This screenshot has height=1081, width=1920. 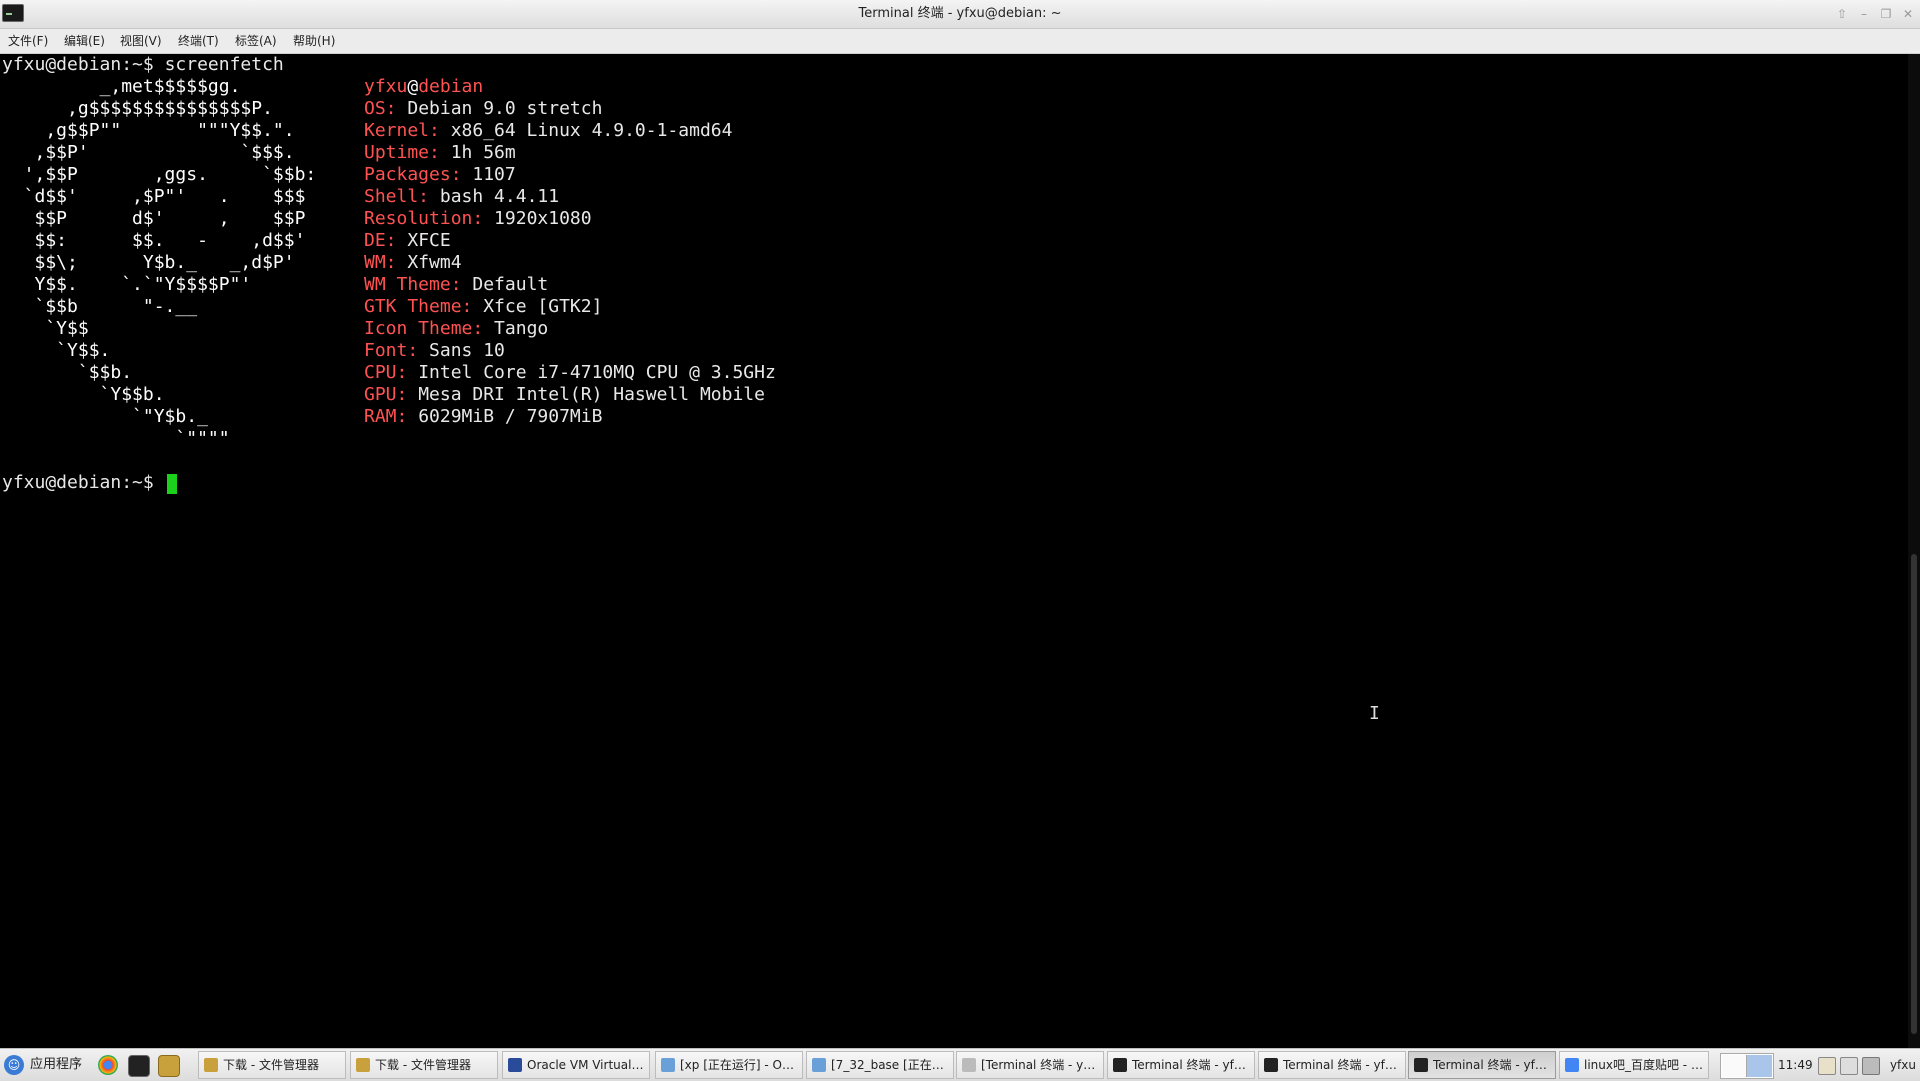 I want to click on menu-tabs: 标签(A), so click(x=256, y=41).